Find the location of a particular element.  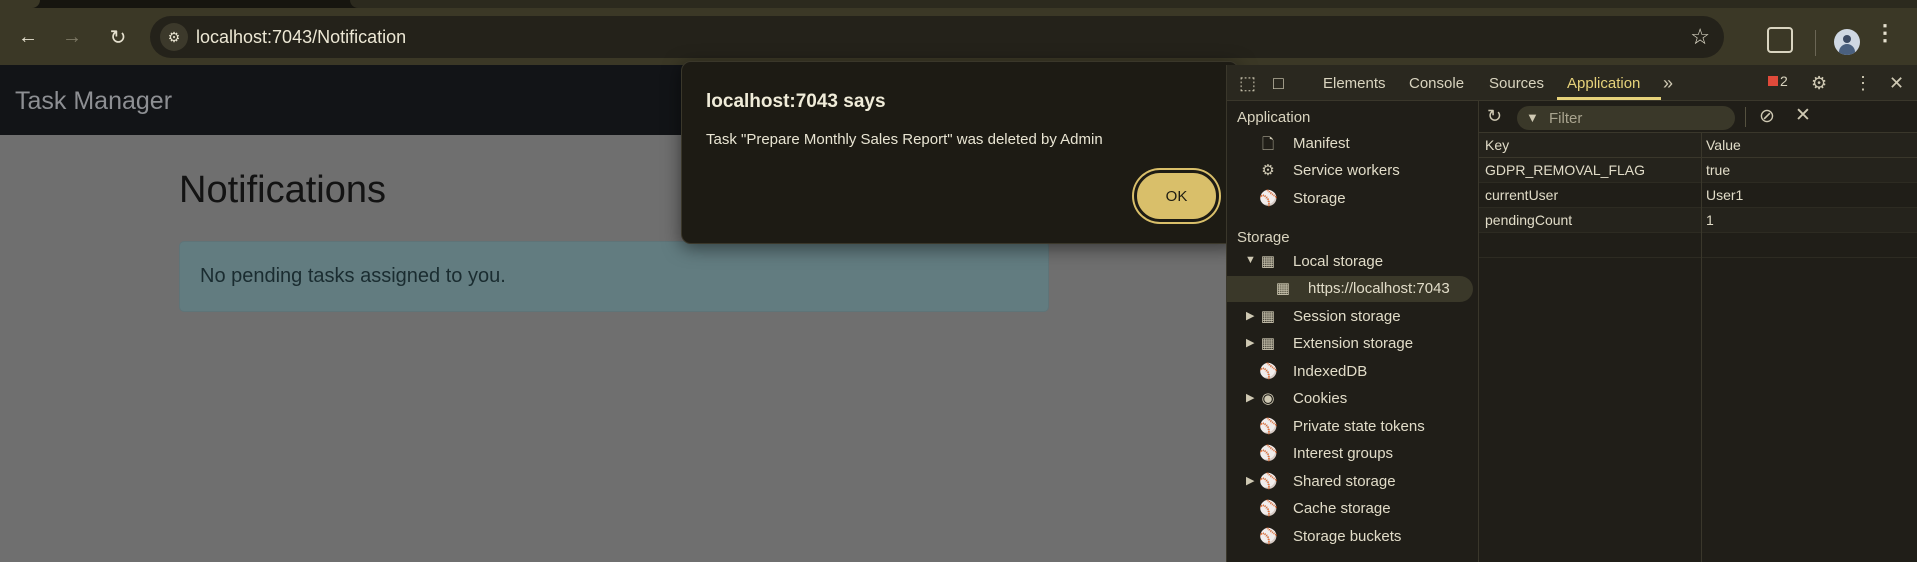

sidebar-item-private-state-tokens: ⚾ Private state tokens is located at coordinates (1353, 427).